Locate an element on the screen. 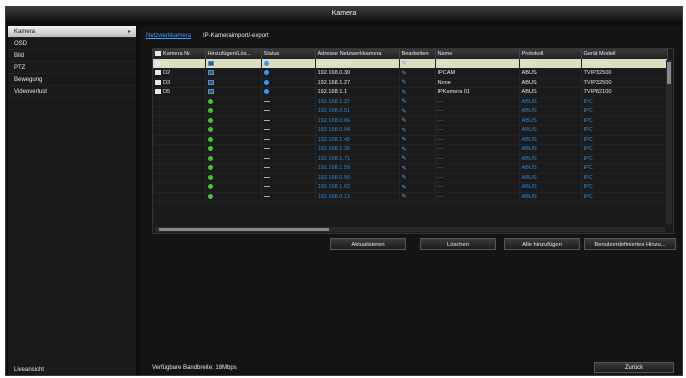 Image resolution: width=686 pixels, height=378 pixels. liveview-link: Liveansicht is located at coordinates (29, 370).